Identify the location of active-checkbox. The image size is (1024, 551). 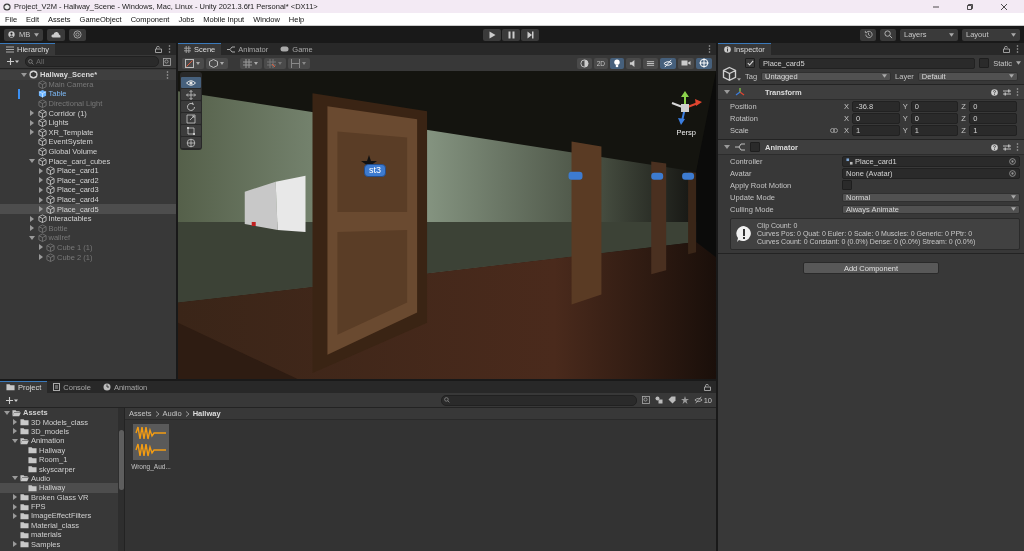
(750, 63).